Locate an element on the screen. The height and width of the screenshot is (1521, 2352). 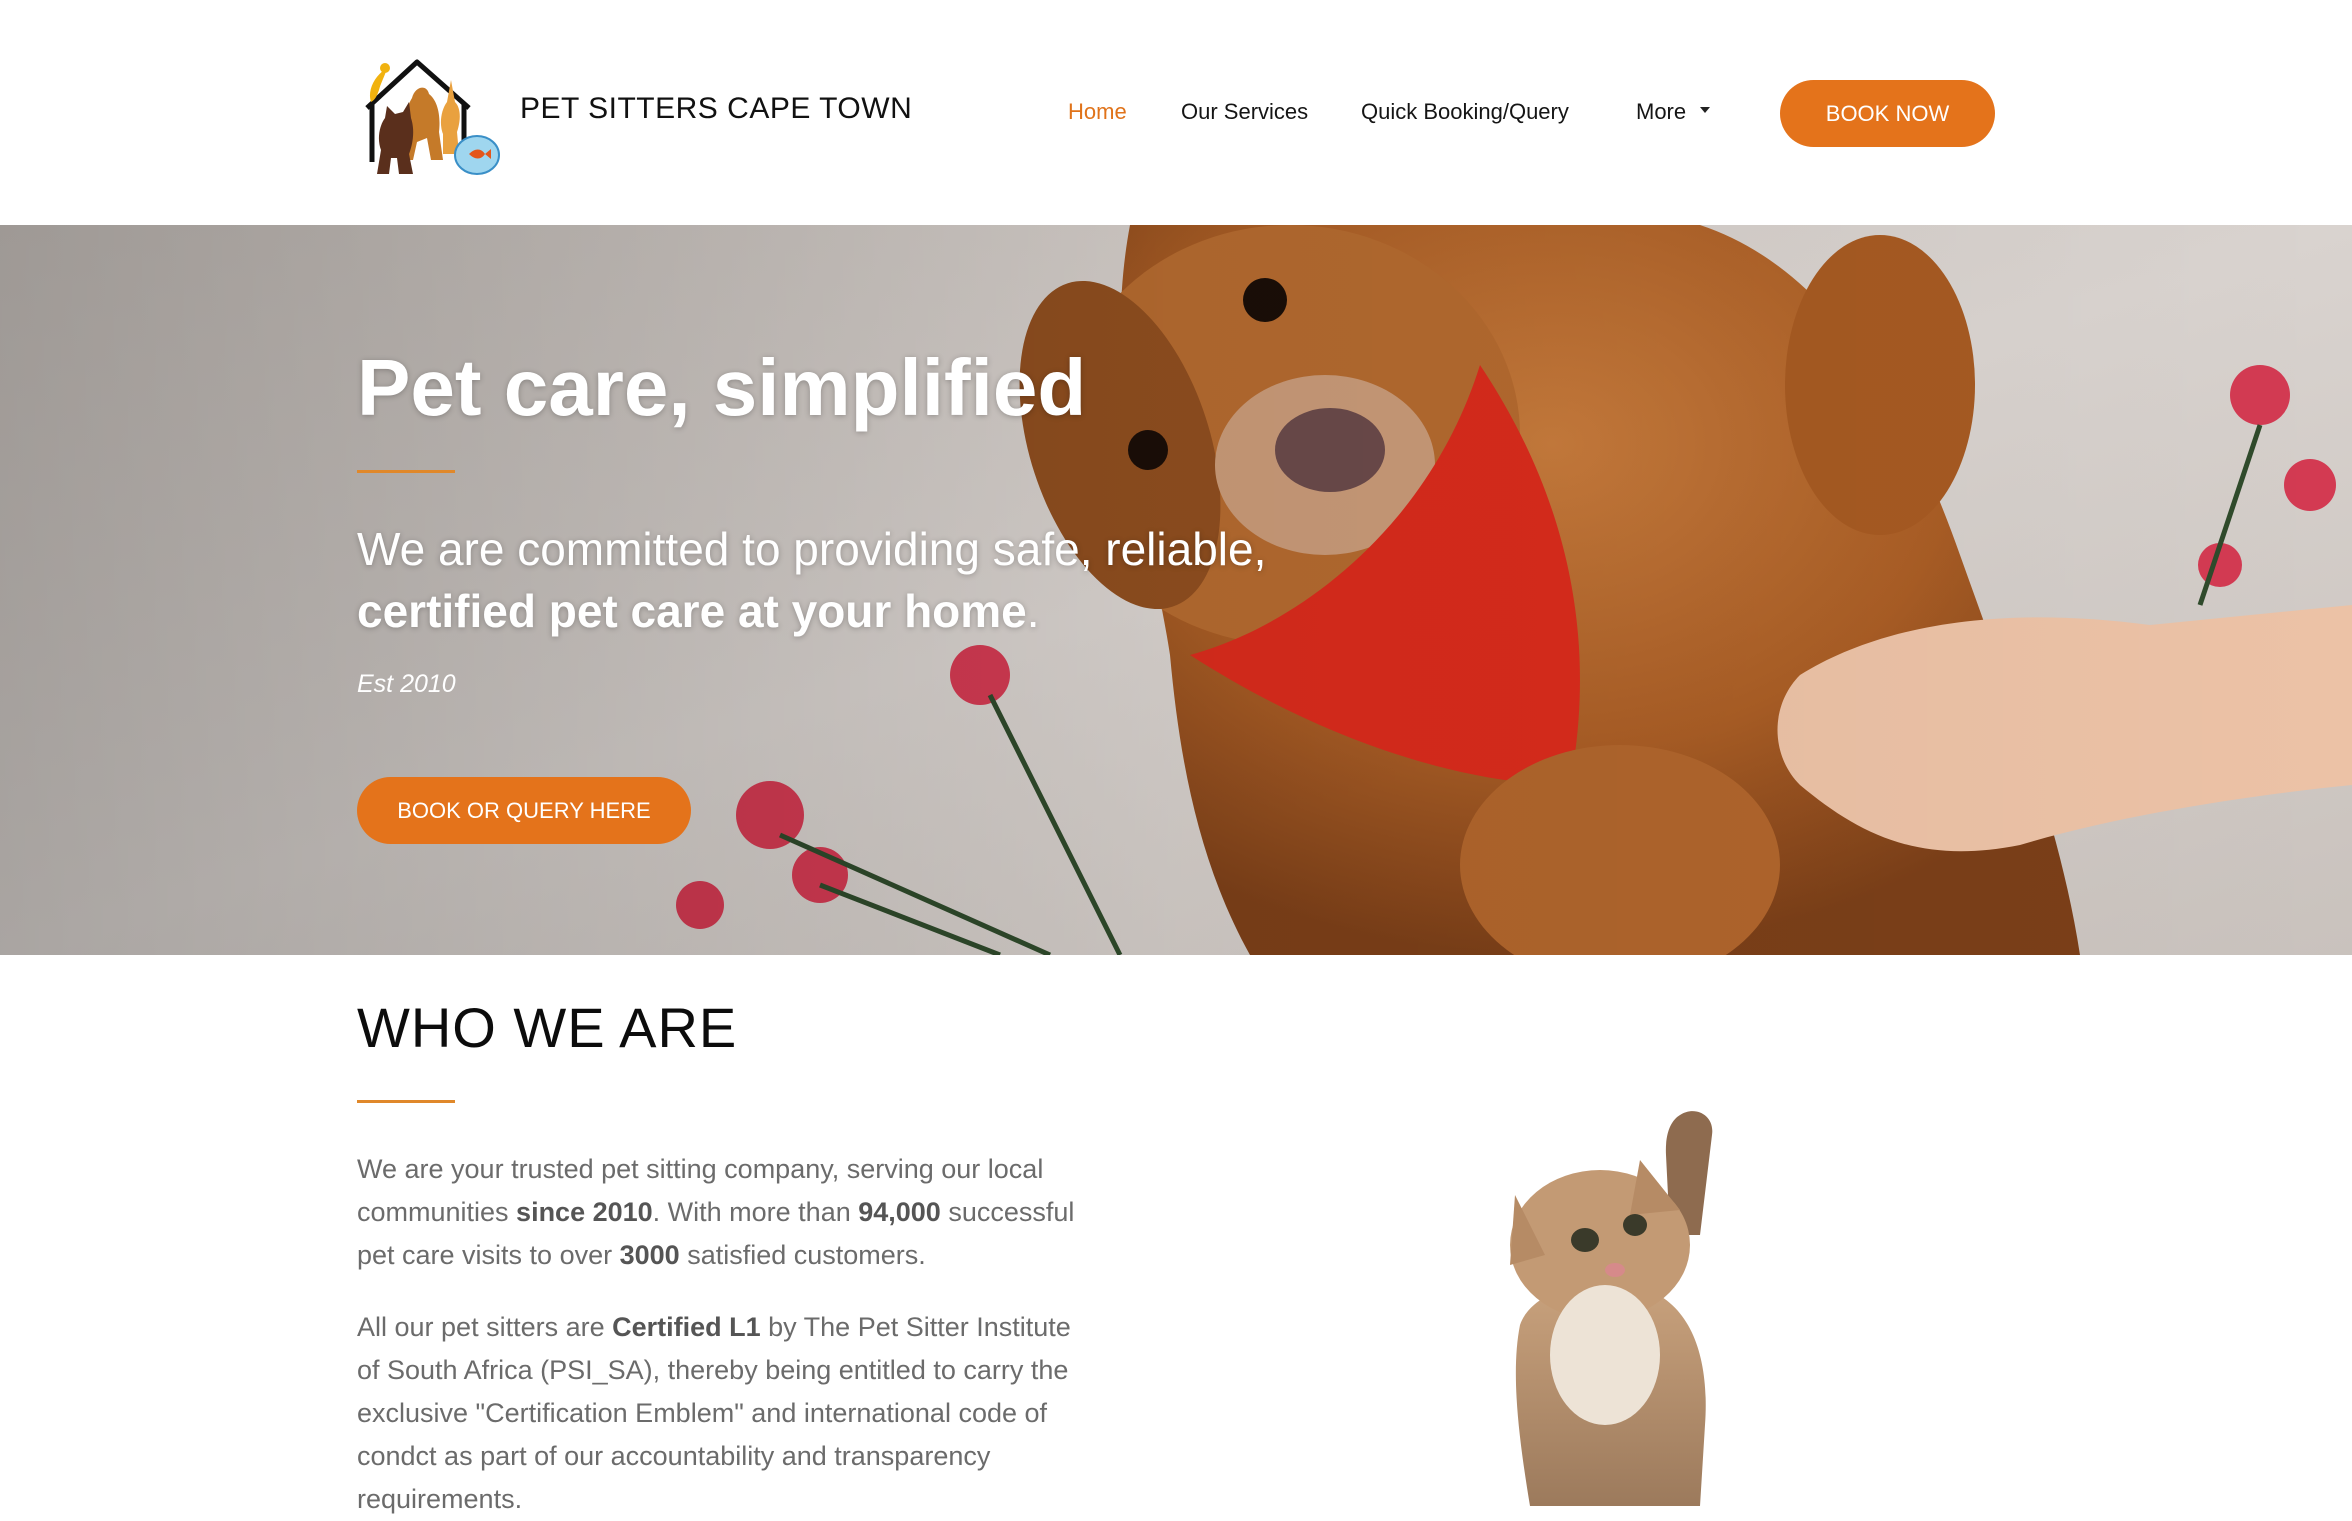
book-or-query-button: BOOK OR QUERY HERE is located at coordinates (524, 810).